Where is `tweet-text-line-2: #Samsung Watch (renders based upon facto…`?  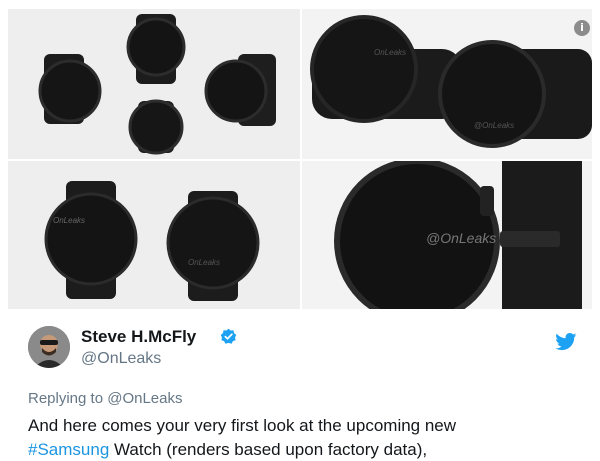
tweet-text-line-2: #Samsung Watch (renders based upon facto… is located at coordinates (308, 449).